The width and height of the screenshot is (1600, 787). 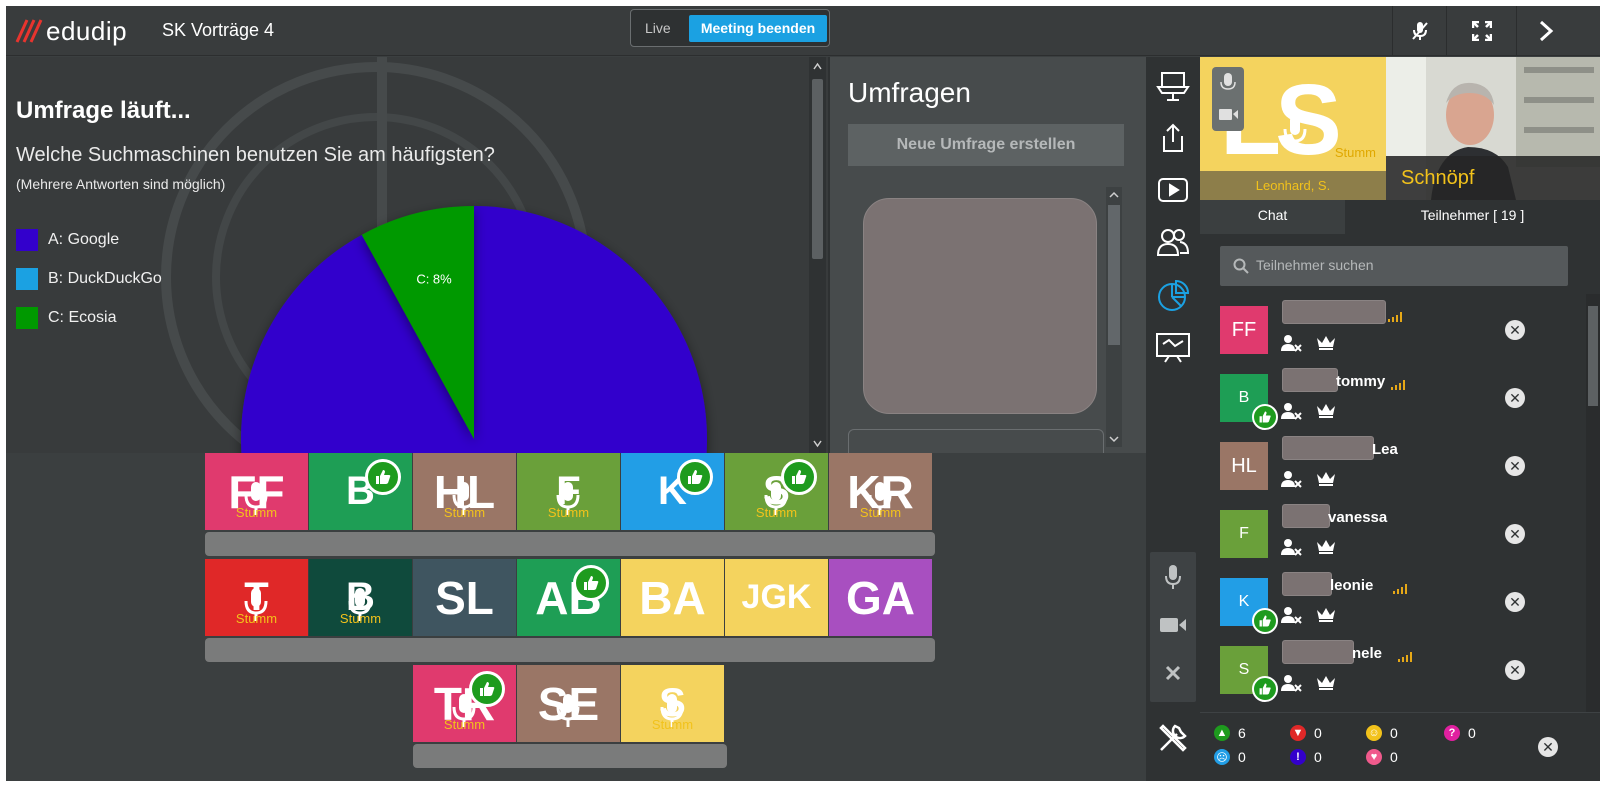 I want to click on share-icon, so click(x=1173, y=138).